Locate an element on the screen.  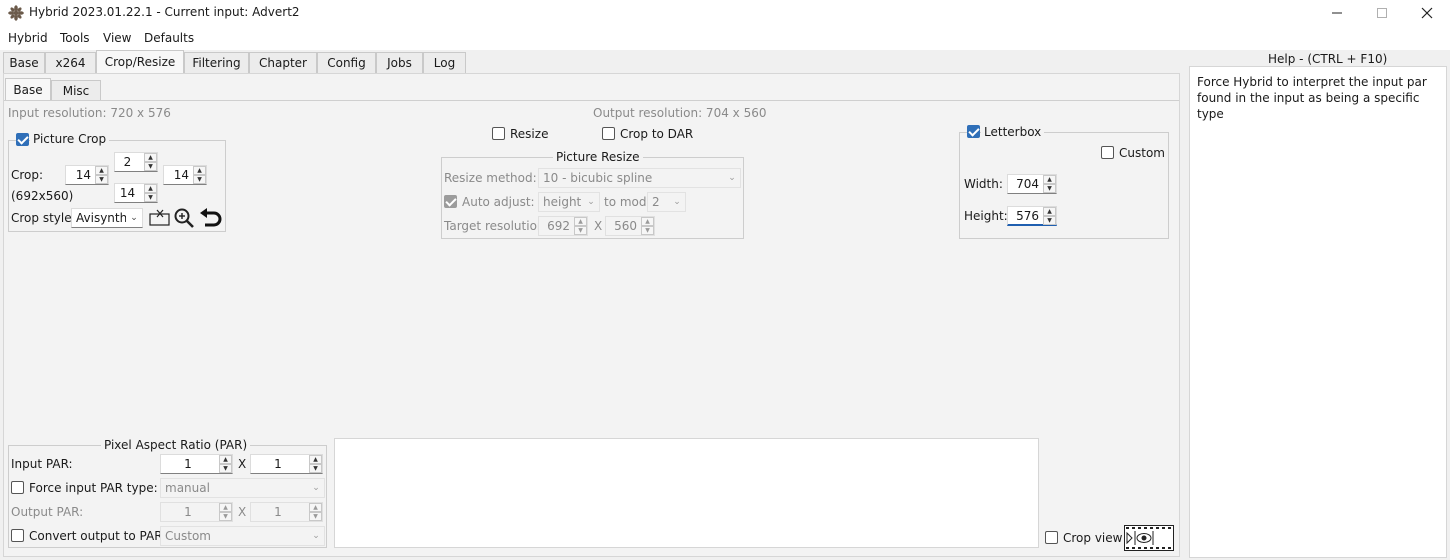
output-par-a-spinbox: 1 ▲ ▼ is located at coordinates (196, 512).